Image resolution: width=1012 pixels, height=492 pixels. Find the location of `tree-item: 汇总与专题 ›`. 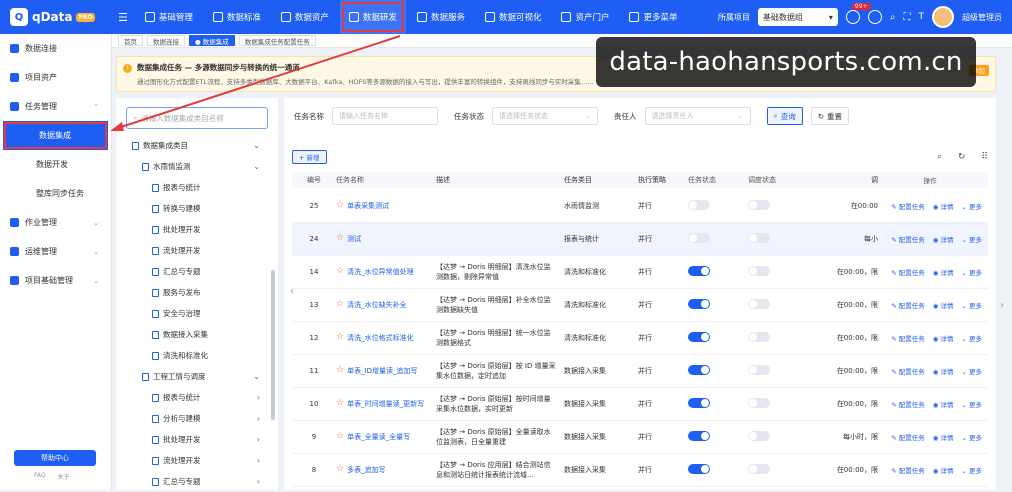

tree-item: 汇总与专题 › is located at coordinates (197, 481).